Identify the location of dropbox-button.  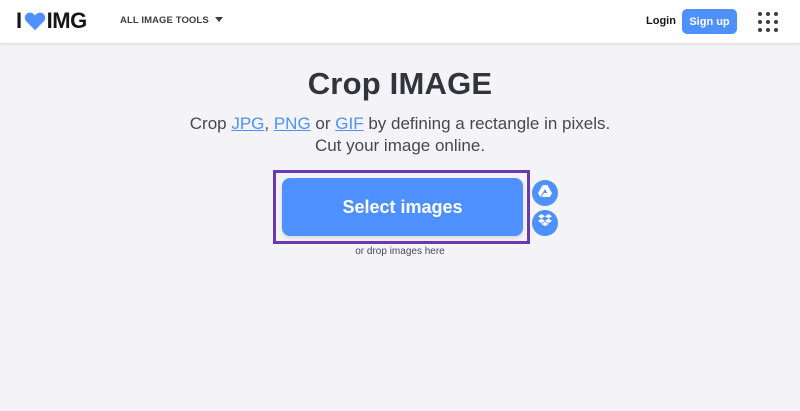
(545, 223).